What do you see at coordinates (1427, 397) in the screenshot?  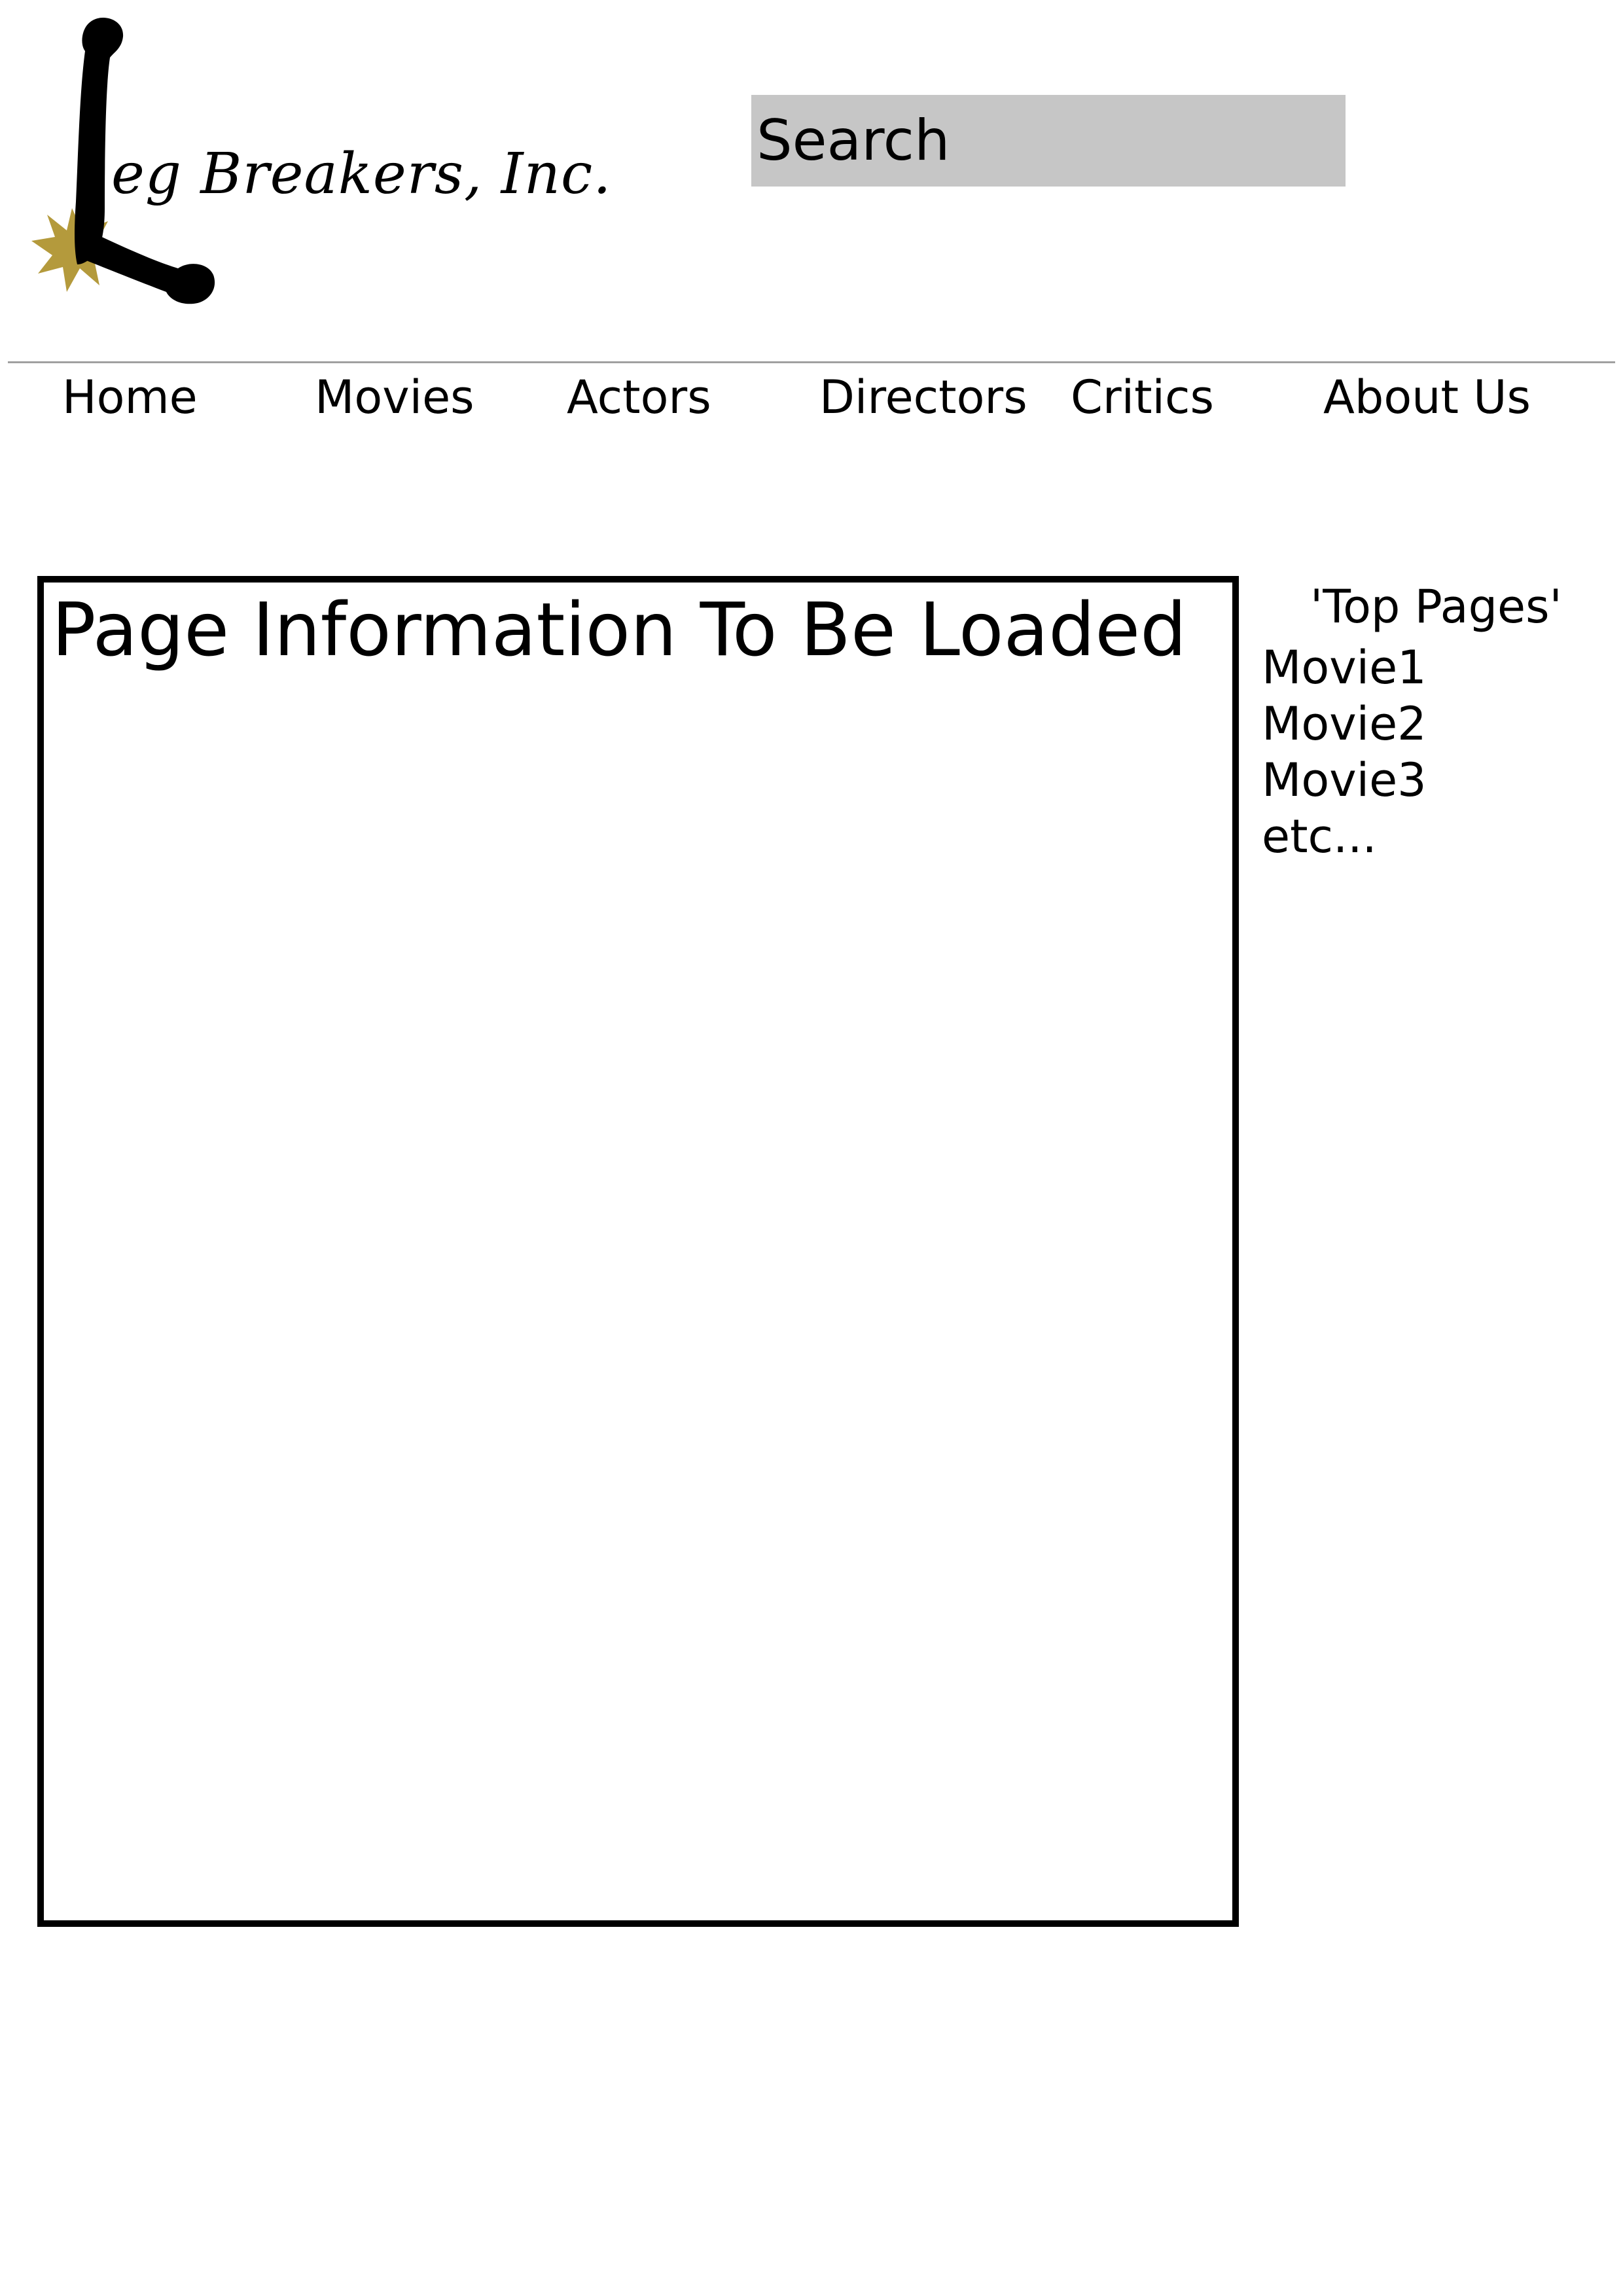 I see `nav-item-about-us: About Us` at bounding box center [1427, 397].